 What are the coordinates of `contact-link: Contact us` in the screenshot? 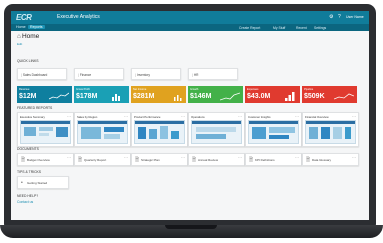 It's located at (25, 202).